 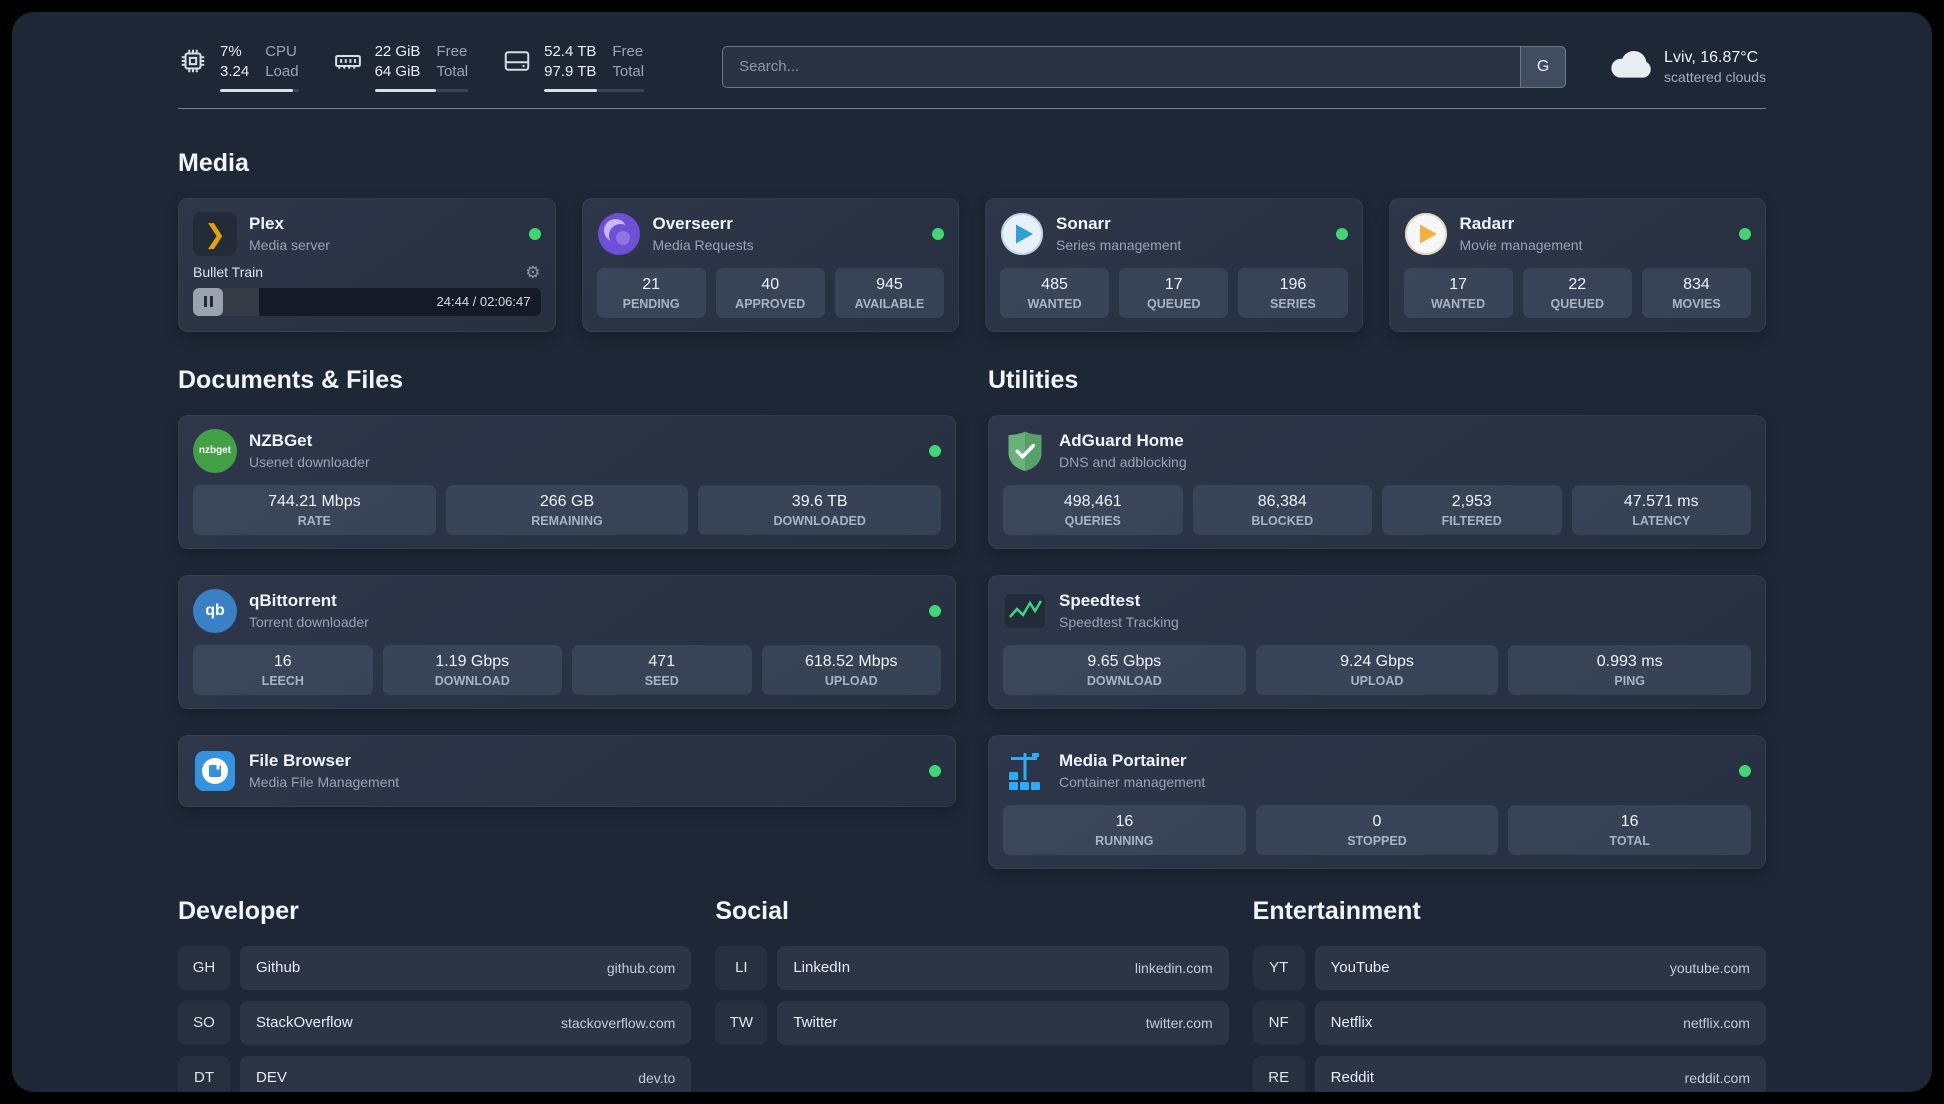 I want to click on ram-total-value: 64 GiB, so click(x=397, y=72).